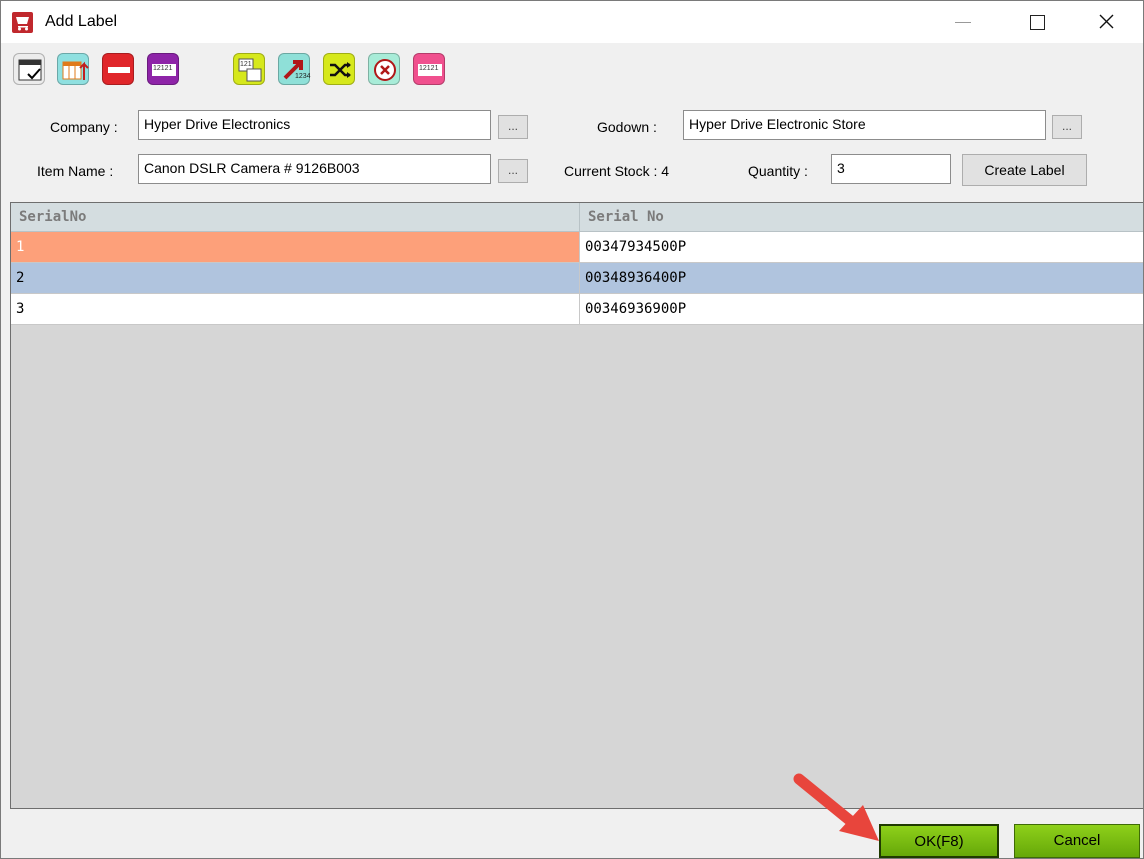 The height and width of the screenshot is (859, 1144). I want to click on row-index-cell: 3, so click(295, 309).